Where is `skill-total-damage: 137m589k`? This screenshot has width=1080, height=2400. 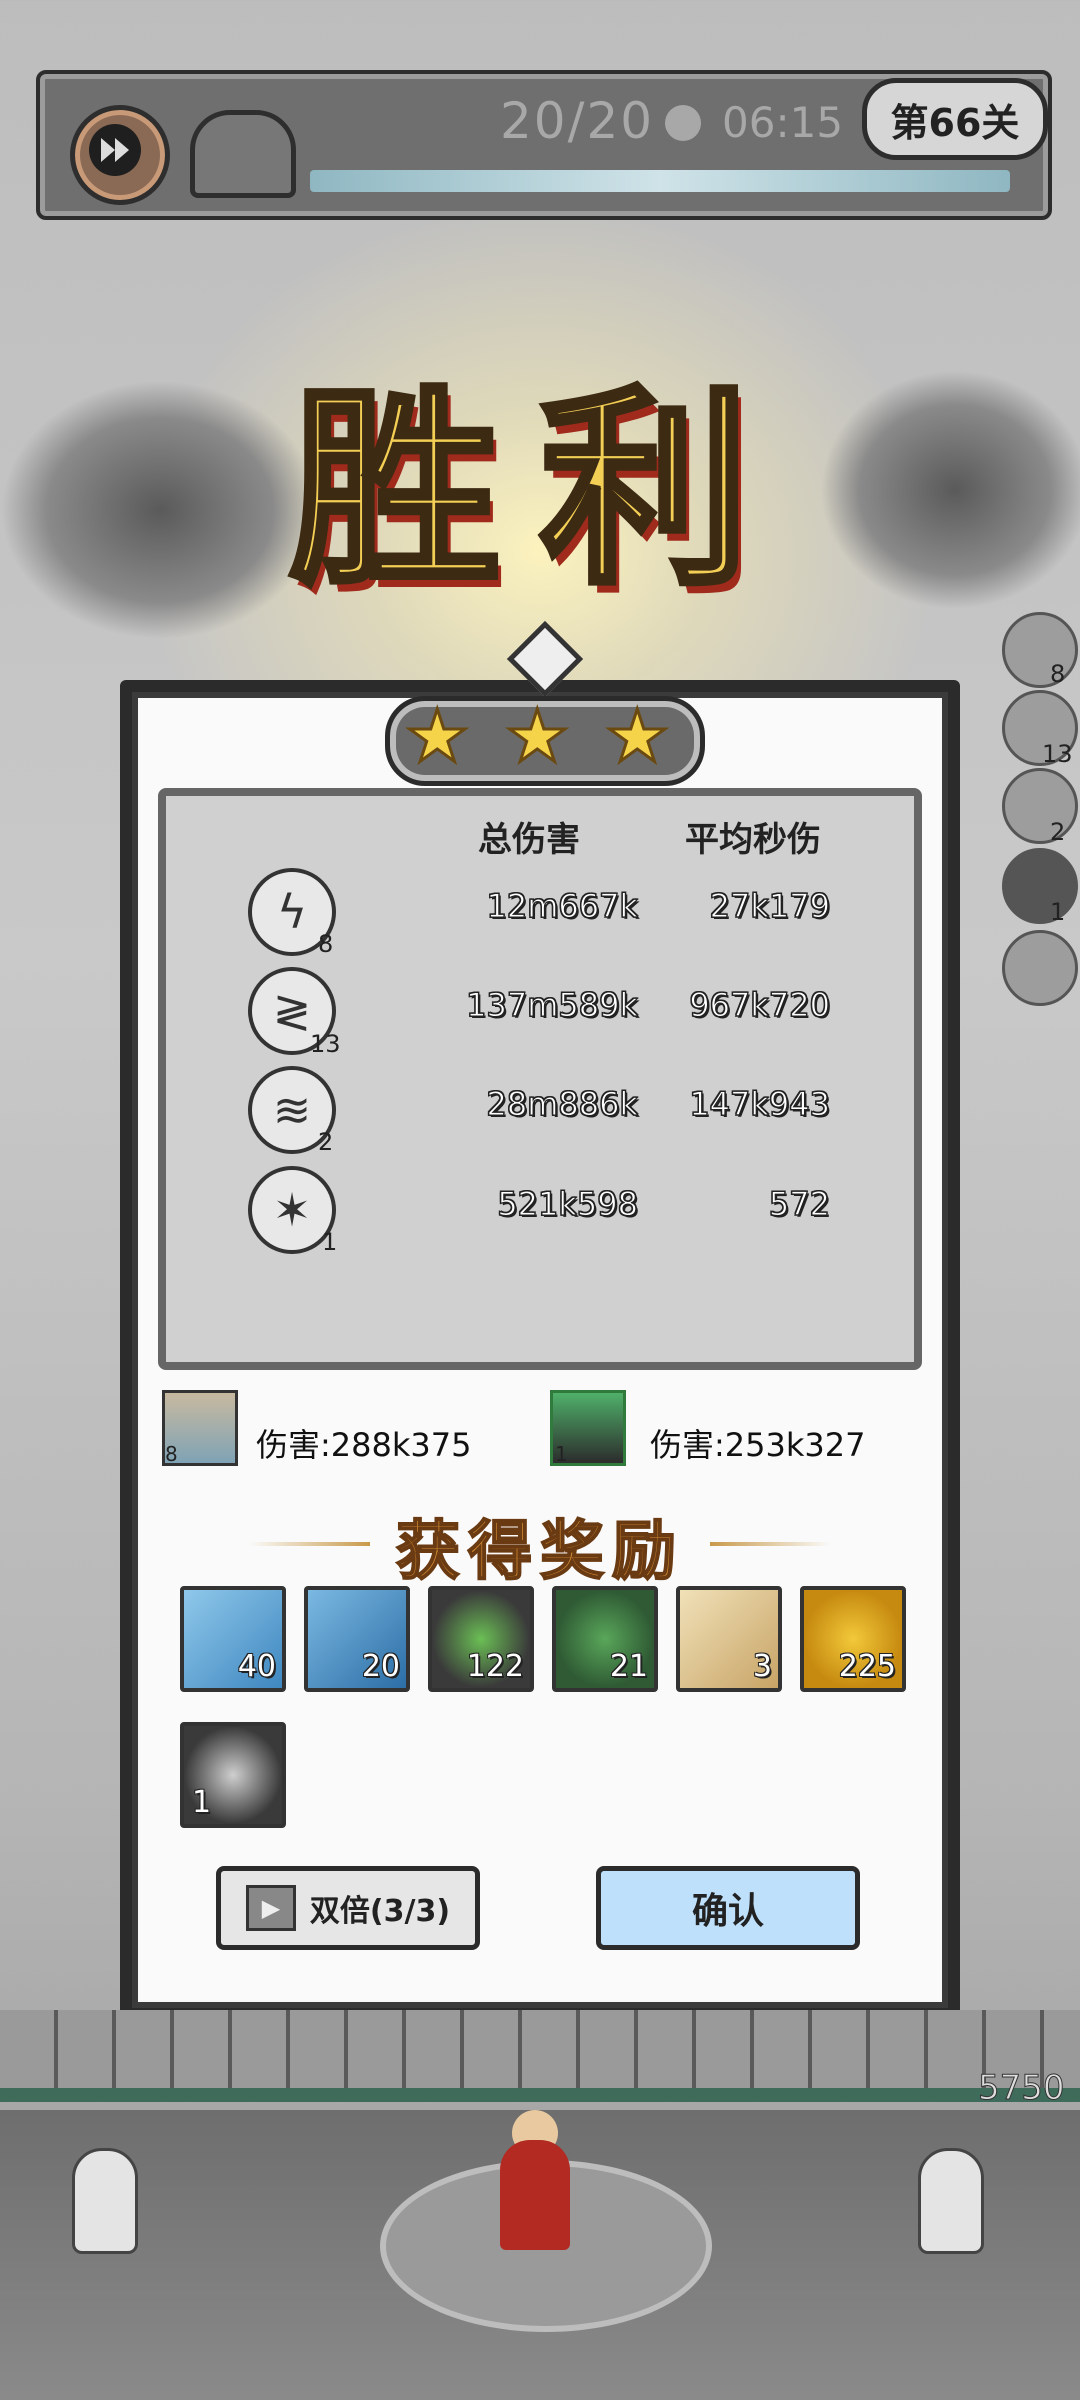
skill-total-damage: 137m589k is located at coordinates (552, 1005).